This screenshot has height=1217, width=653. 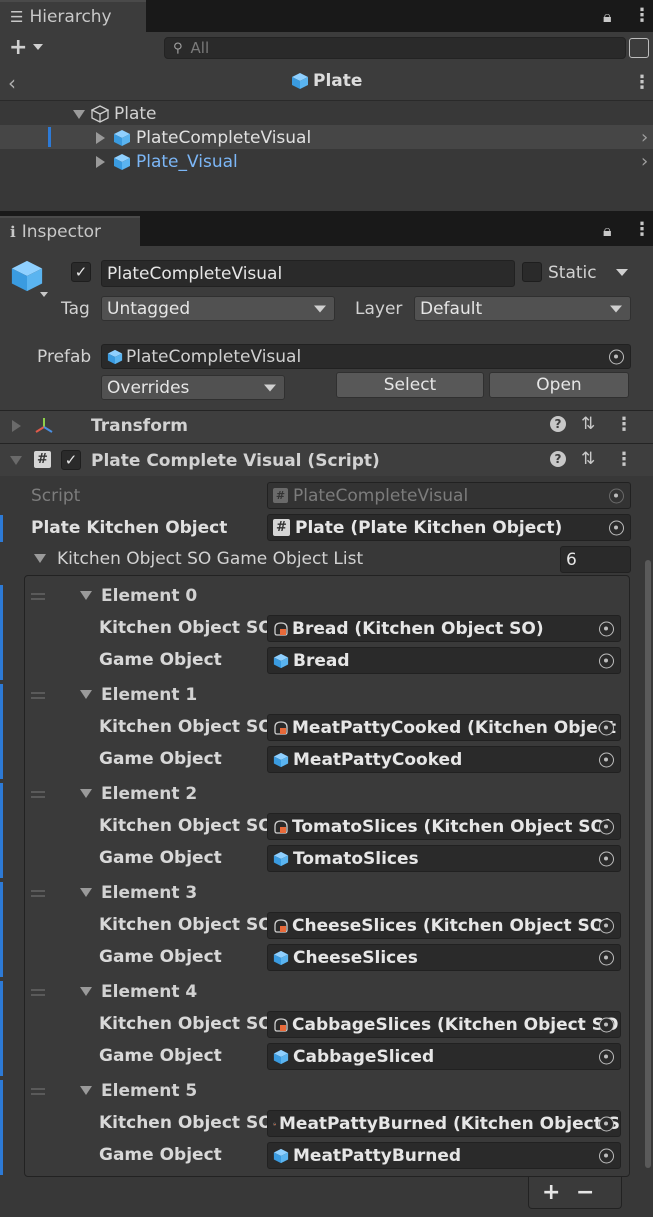 I want to click on tab-inspector: ℹ Inspector, so click(x=70, y=231).